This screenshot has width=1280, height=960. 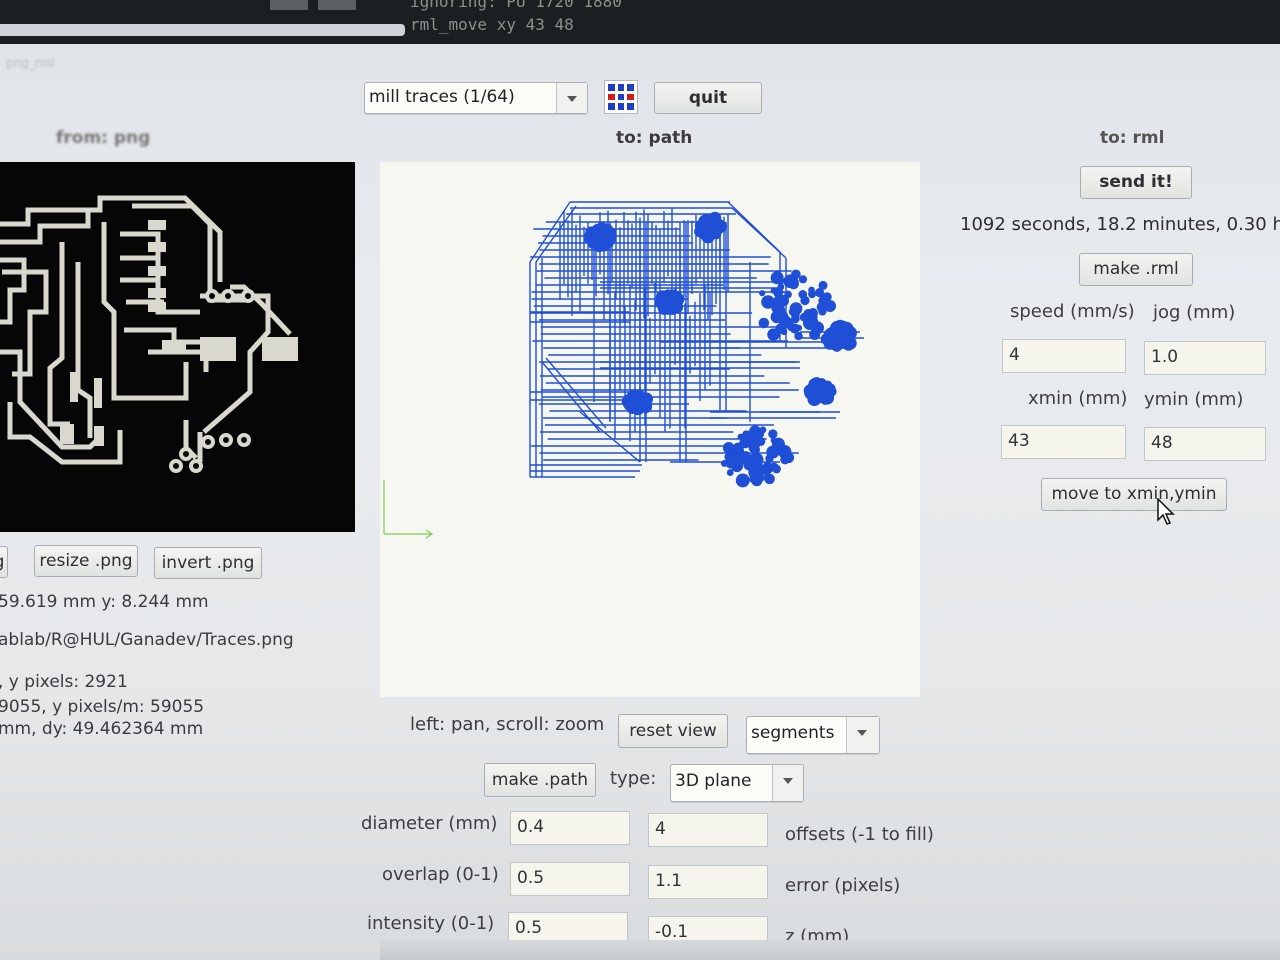 I want to click on pcb-traces-image, so click(x=149, y=334).